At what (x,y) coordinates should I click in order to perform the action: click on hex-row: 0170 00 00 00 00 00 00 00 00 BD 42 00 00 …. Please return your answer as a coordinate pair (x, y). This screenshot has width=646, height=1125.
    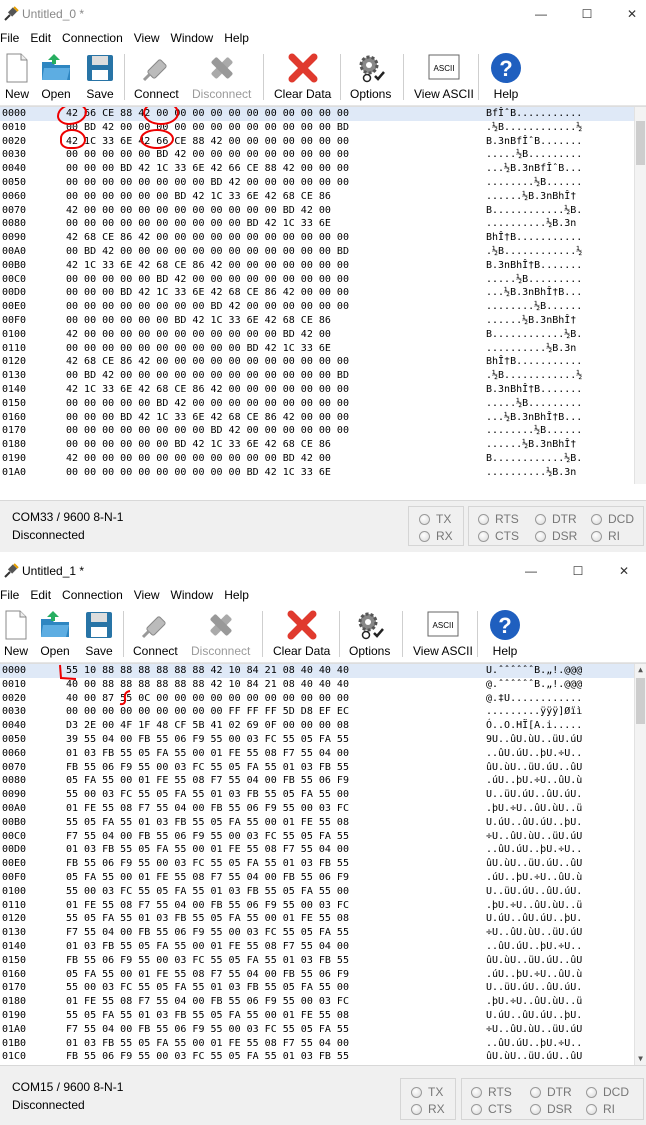
    Looking at the image, I should click on (323, 431).